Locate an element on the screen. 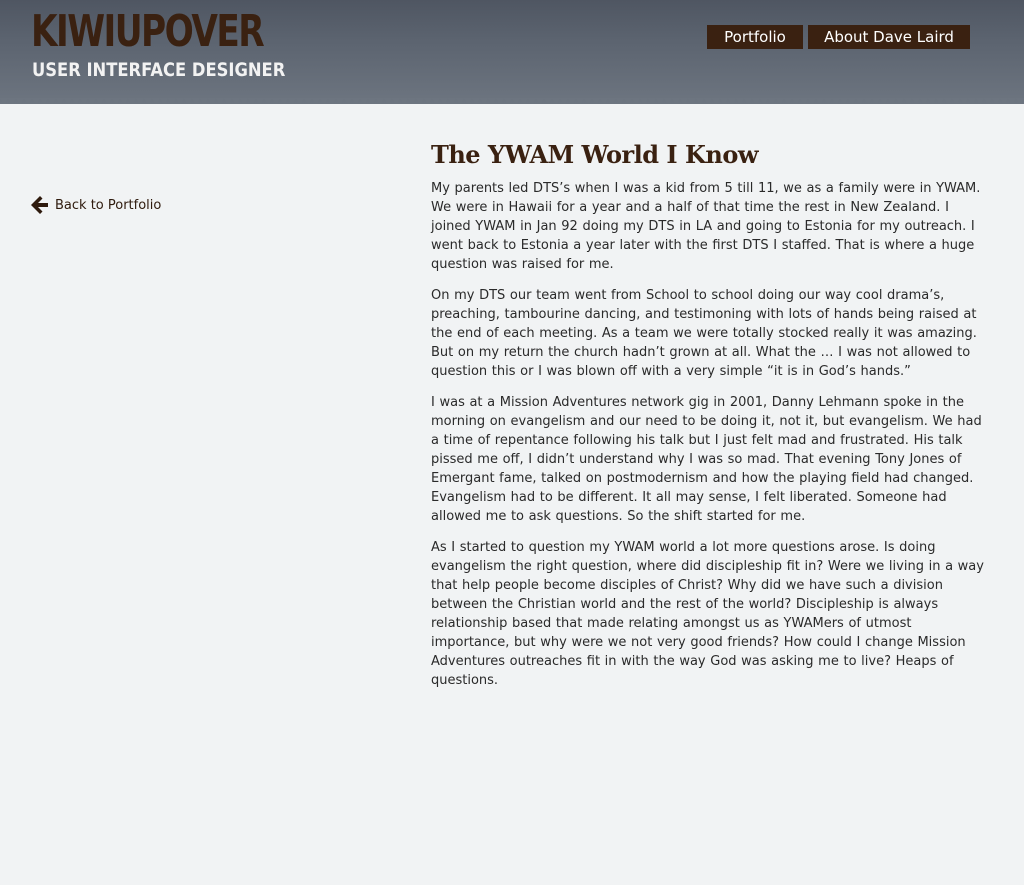 The image size is (1024, 885). nav-portfolio-button: Portfolio is located at coordinates (755, 37).